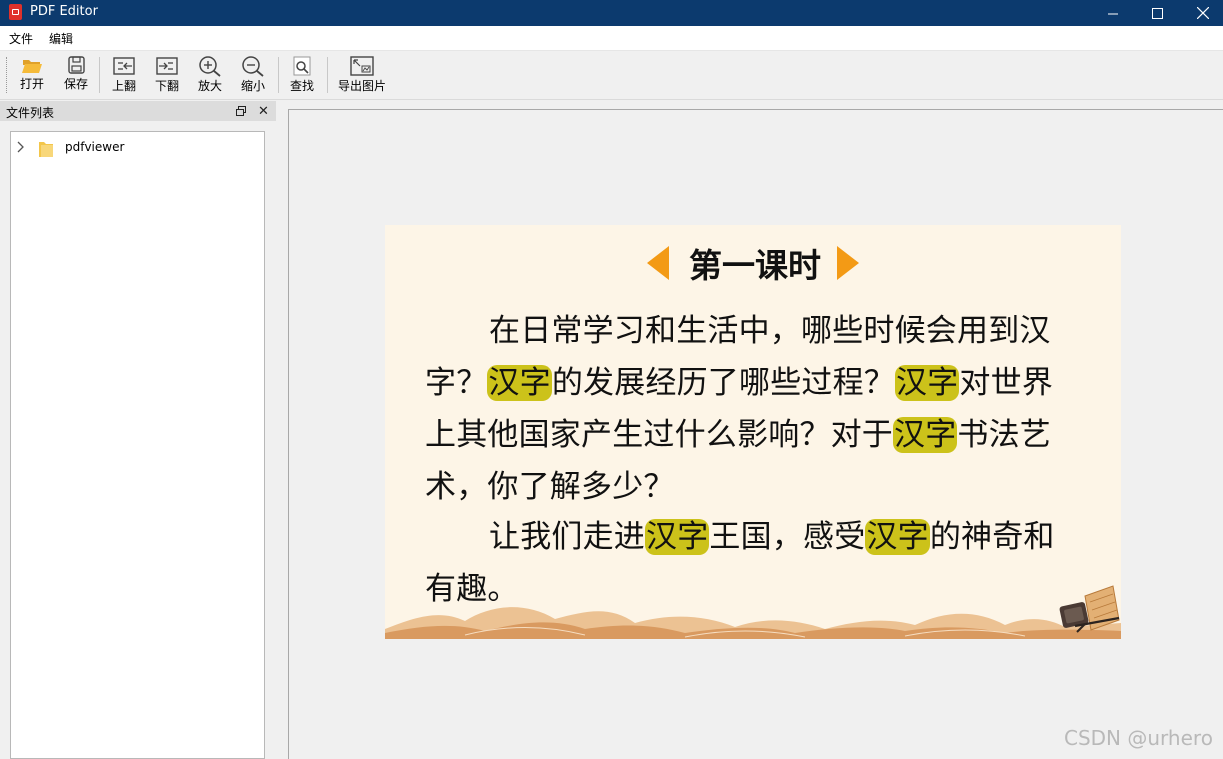  I want to click on export-image-icon, so click(362, 66).